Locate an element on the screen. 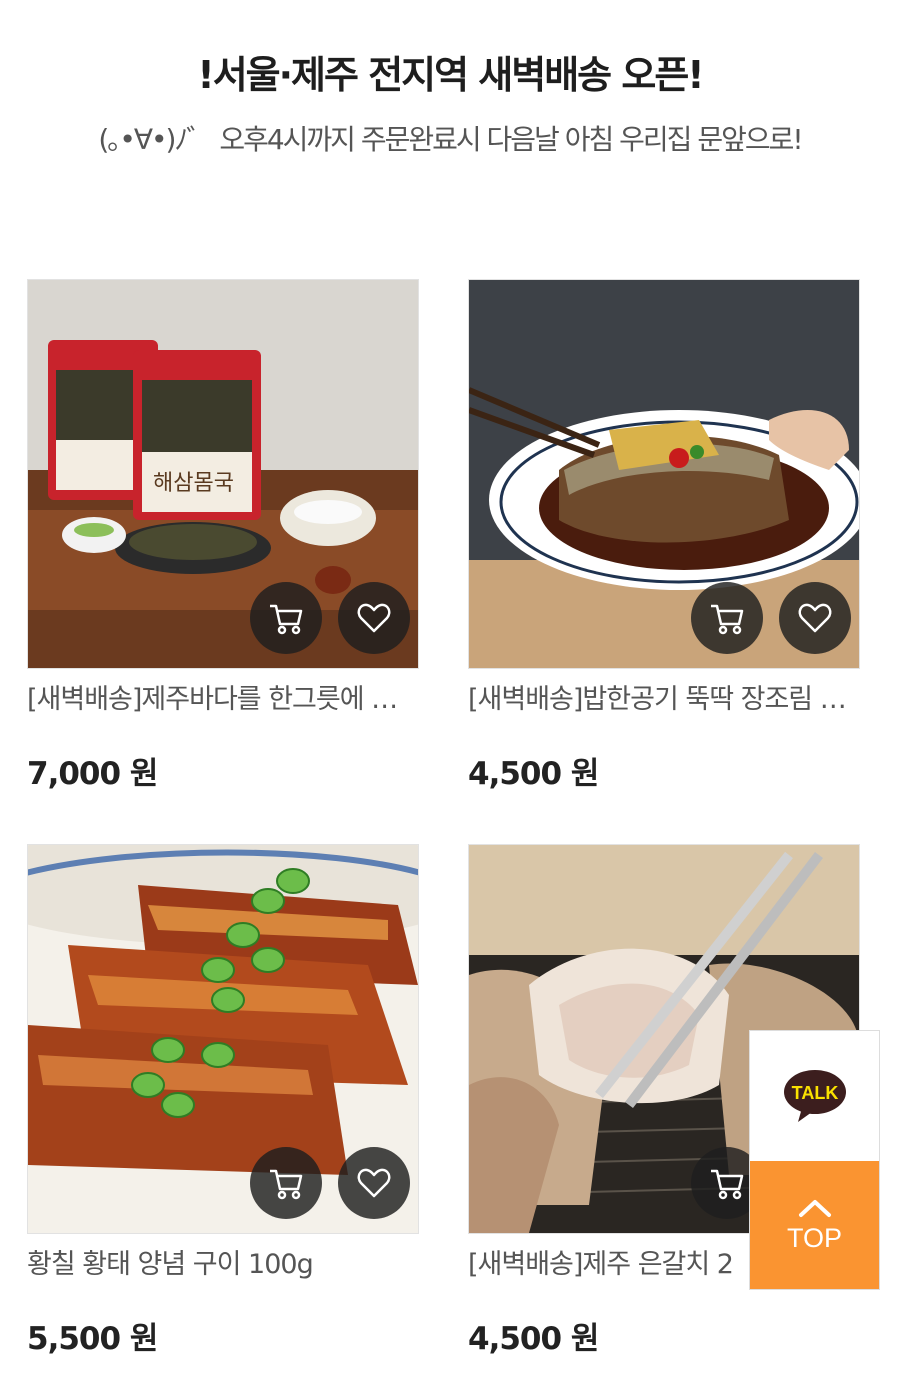 This screenshot has height=1390, width=900. kakao-talk-button: TALK is located at coordinates (814, 1096).